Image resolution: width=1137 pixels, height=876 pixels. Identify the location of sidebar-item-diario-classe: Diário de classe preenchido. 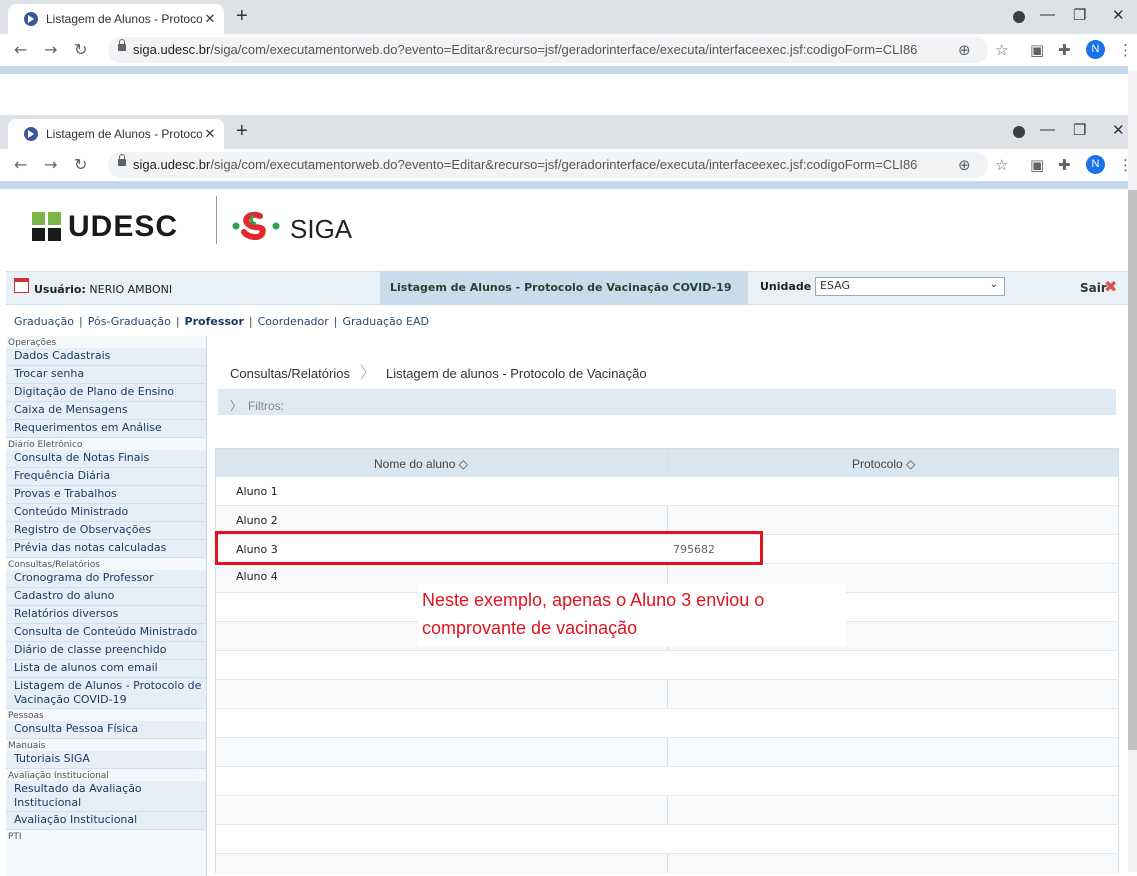
(106, 651).